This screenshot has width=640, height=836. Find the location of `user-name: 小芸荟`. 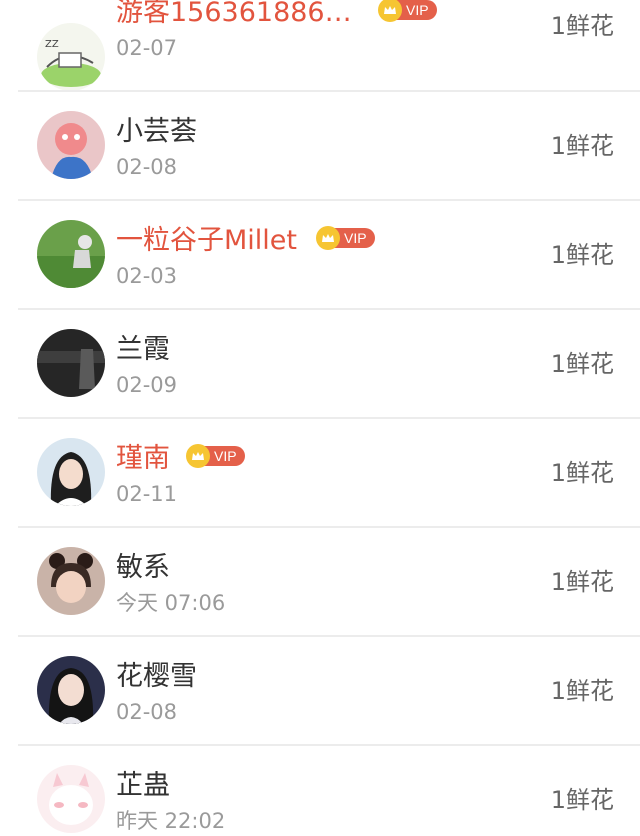

user-name: 小芸荟 is located at coordinates (156, 132).